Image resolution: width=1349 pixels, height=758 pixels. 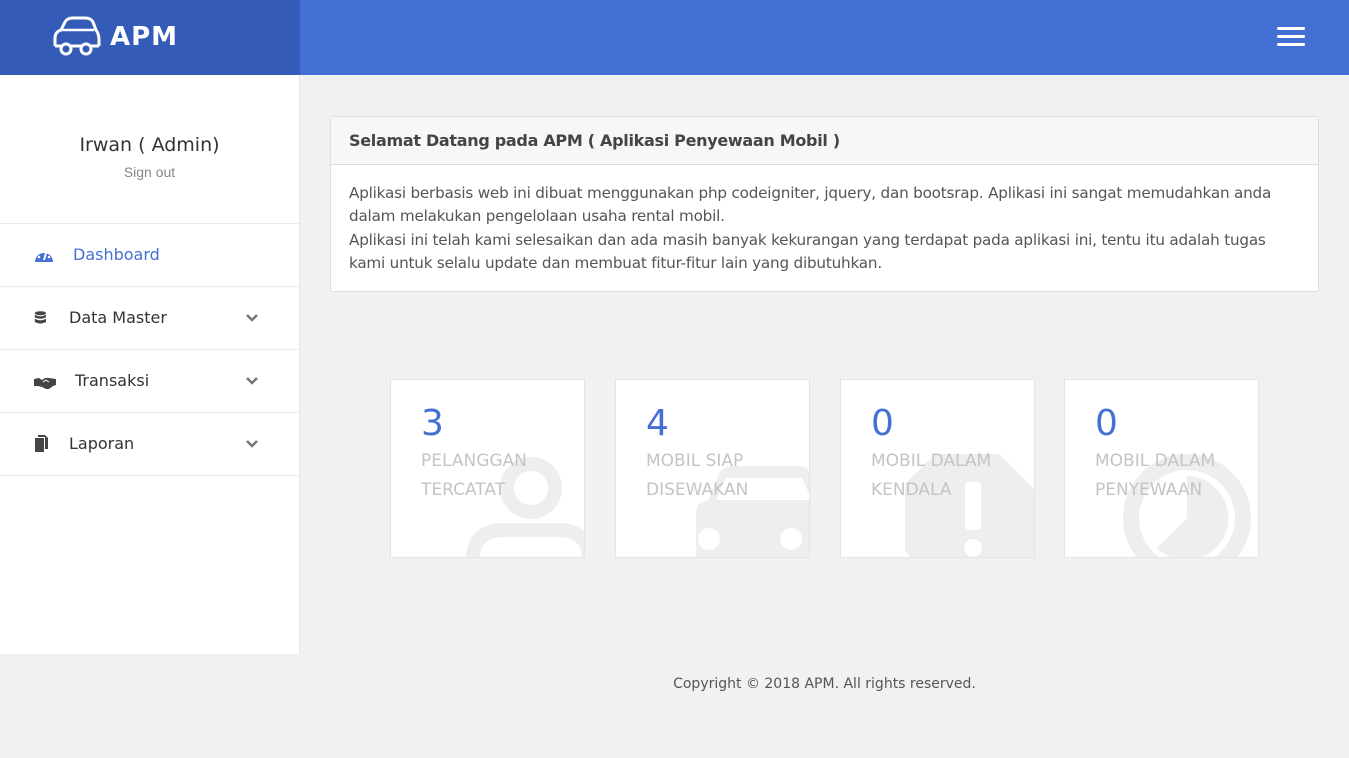 I want to click on stat-card-mobil-kendala: 0 MOBIL DALAM KENDALA, so click(x=937, y=468).